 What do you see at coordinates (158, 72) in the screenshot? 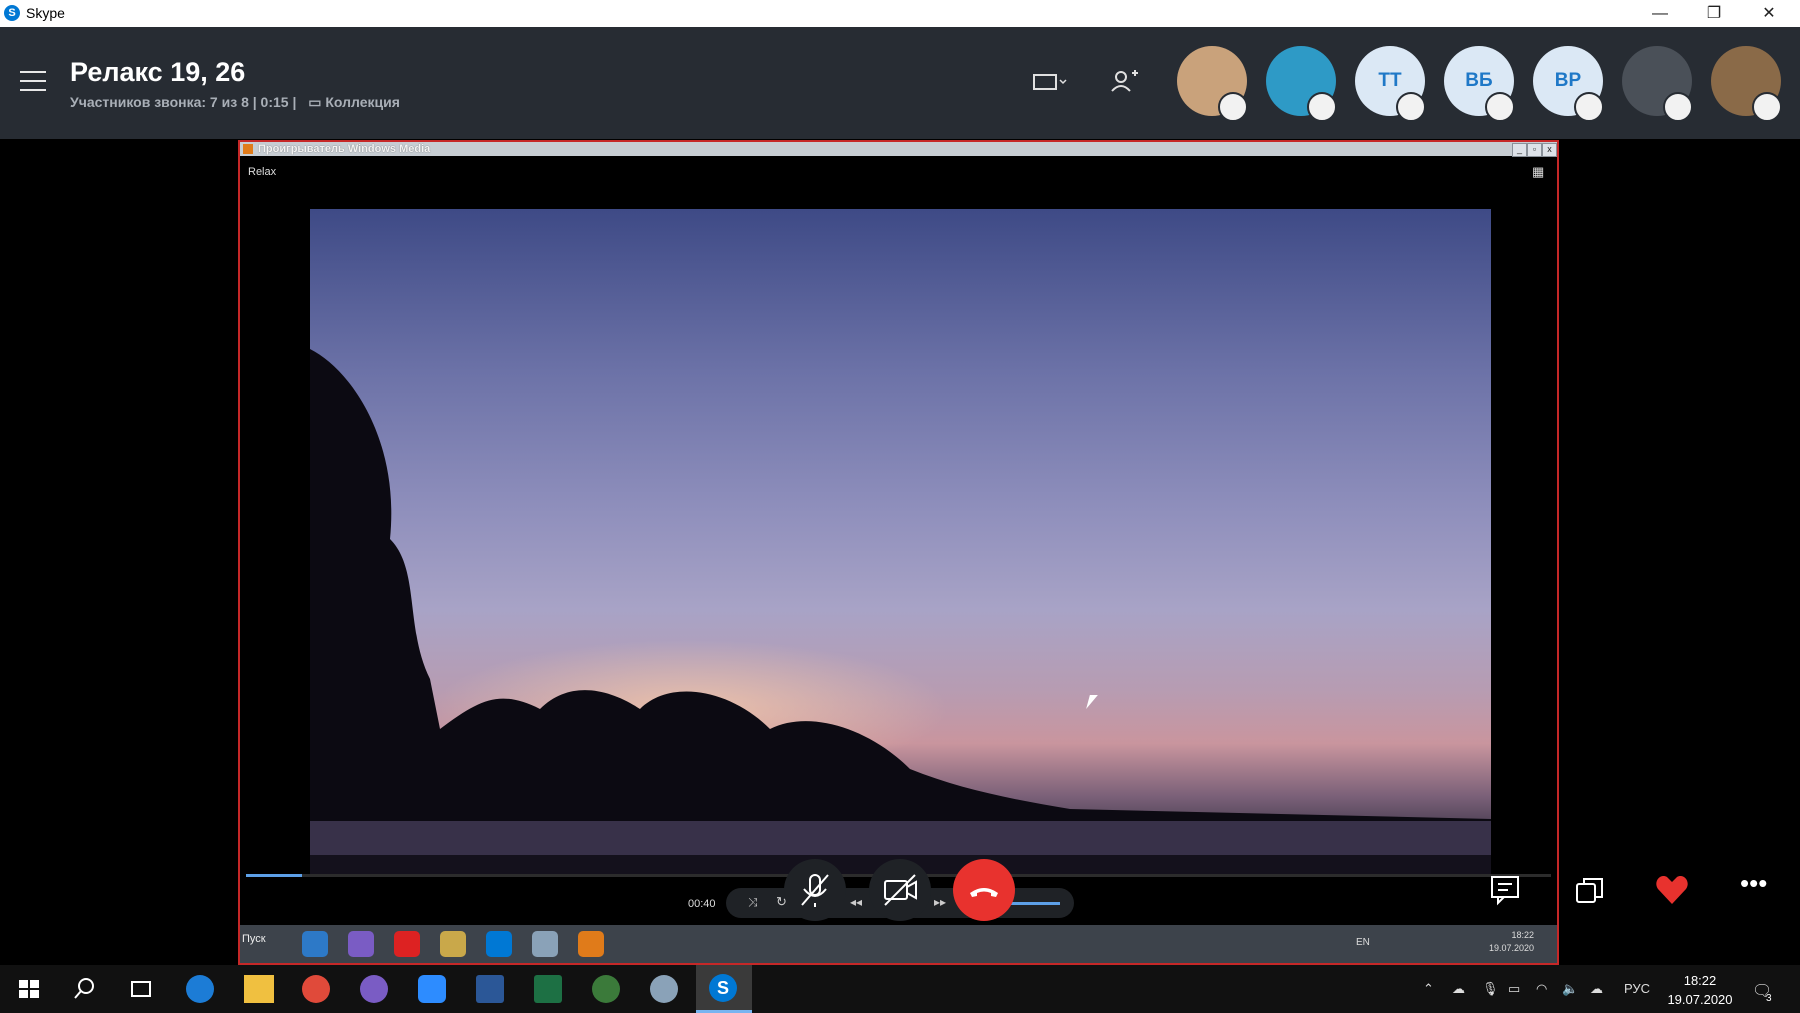
I see `call-title: Релакс 19, 26` at bounding box center [158, 72].